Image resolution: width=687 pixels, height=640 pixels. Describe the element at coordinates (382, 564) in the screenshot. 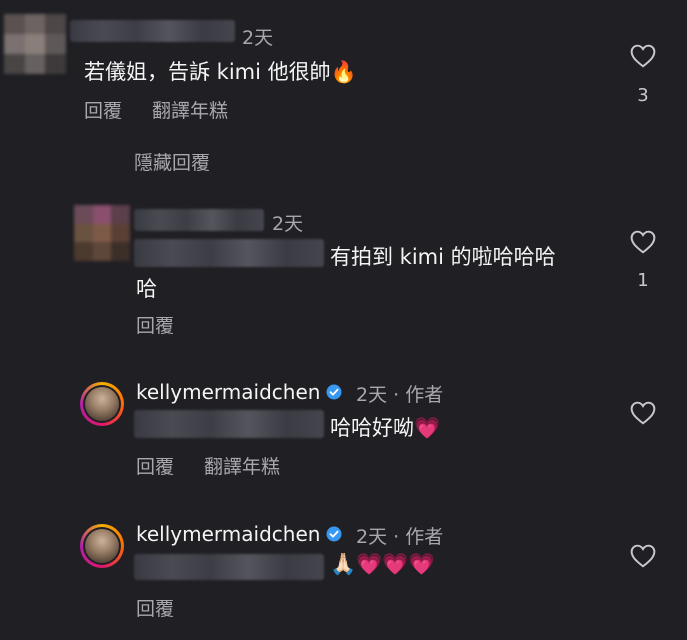

I see `comment-text: 🙏🏻💗💗💗` at that location.